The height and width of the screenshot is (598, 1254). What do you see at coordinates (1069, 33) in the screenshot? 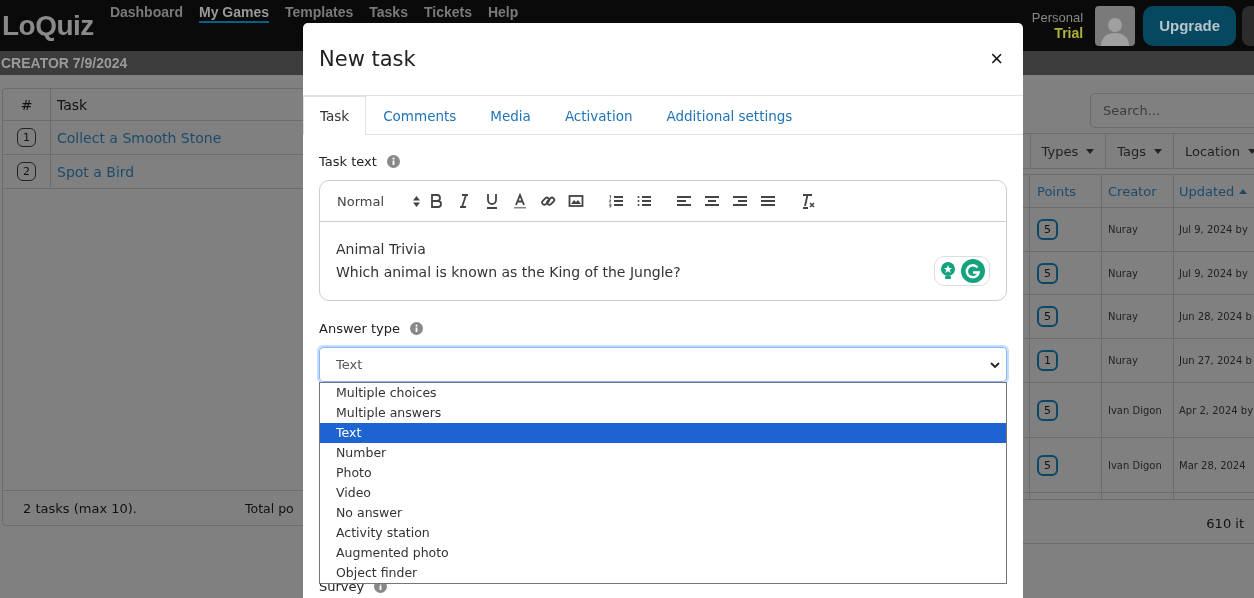
I see `plan-name: Trial` at bounding box center [1069, 33].